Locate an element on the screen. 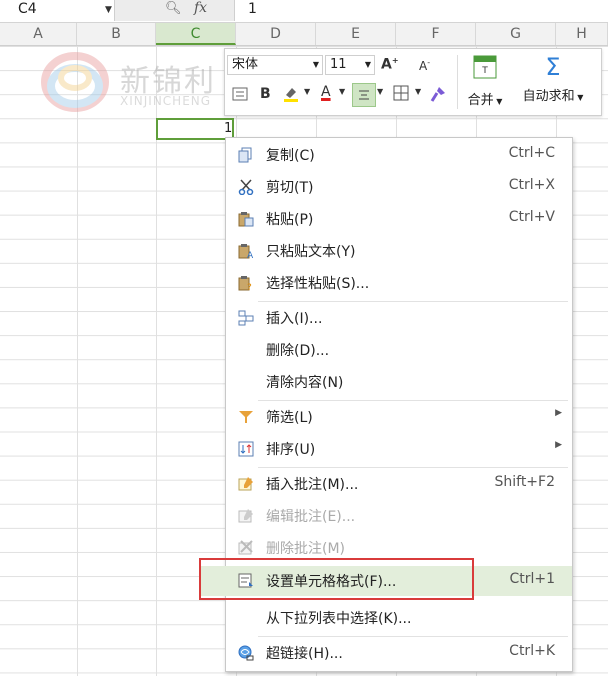 This screenshot has height=676, width=608. autosum-button: Σ 自动求和 ▼ is located at coordinates (553, 79).